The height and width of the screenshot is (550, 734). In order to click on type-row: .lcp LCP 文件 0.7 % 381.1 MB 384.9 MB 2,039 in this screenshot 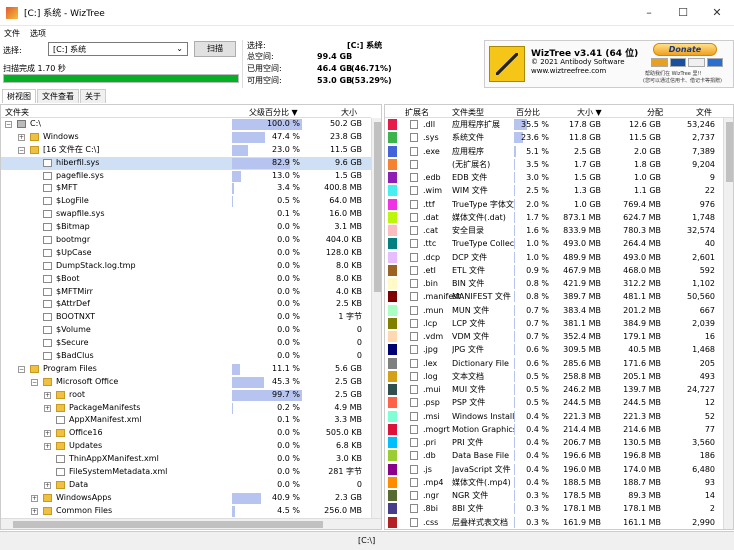, I will do `click(559, 323)`.